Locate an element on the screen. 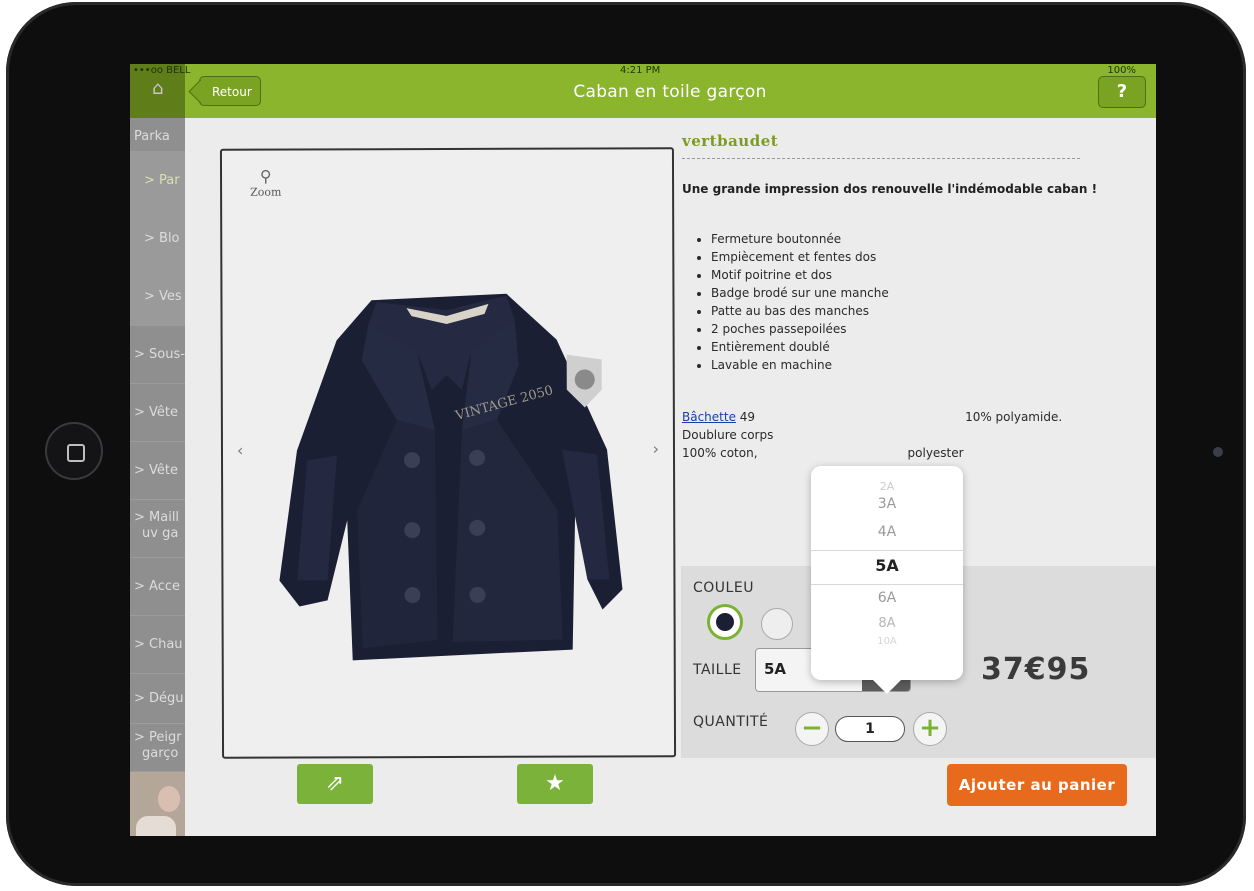 This screenshot has height=891, width=1254. favorite-button: ★ is located at coordinates (555, 784).